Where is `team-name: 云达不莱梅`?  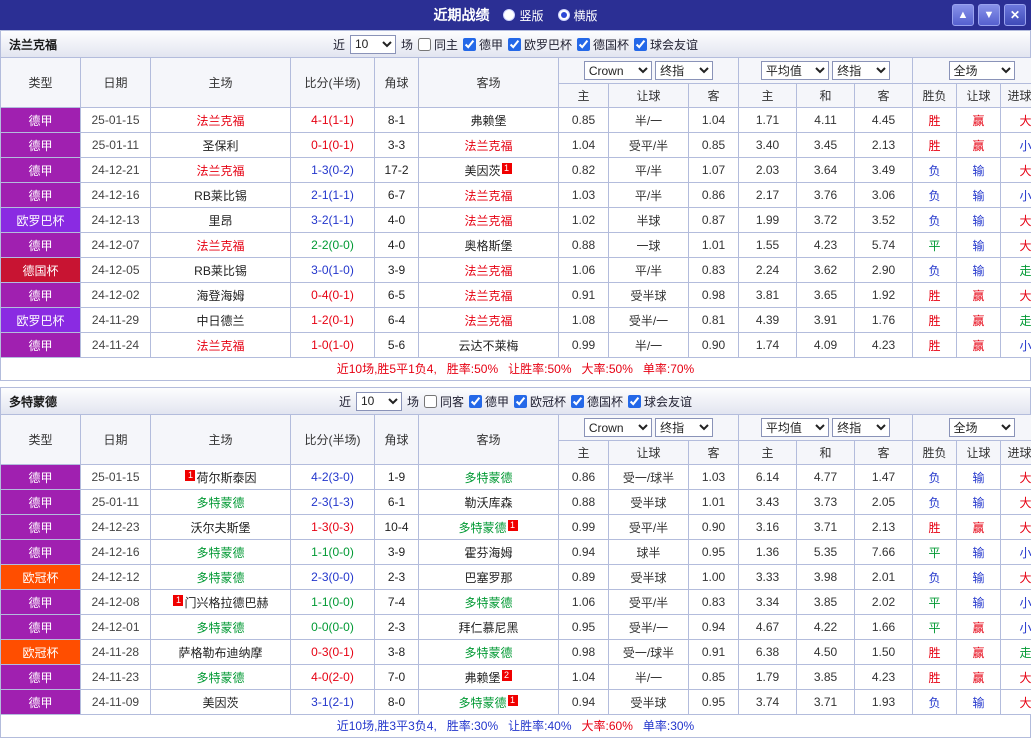
team-name: 云达不莱梅 is located at coordinates (488, 346).